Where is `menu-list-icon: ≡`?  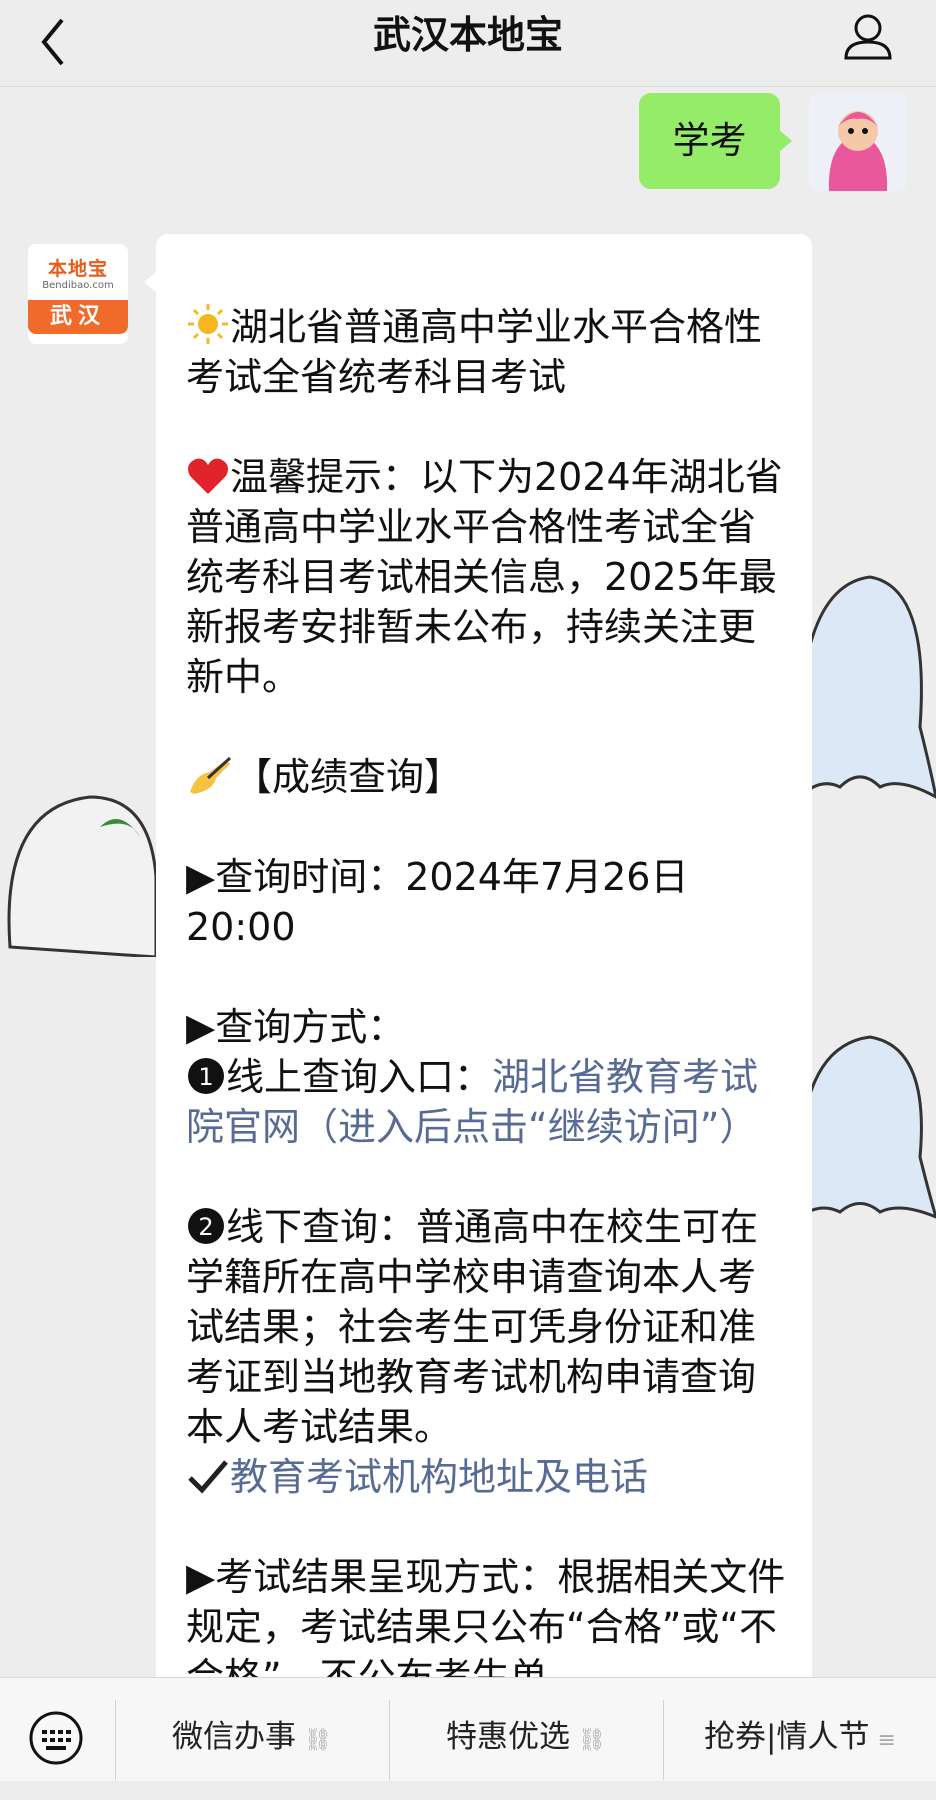 menu-list-icon: ≡ is located at coordinates (886, 1740).